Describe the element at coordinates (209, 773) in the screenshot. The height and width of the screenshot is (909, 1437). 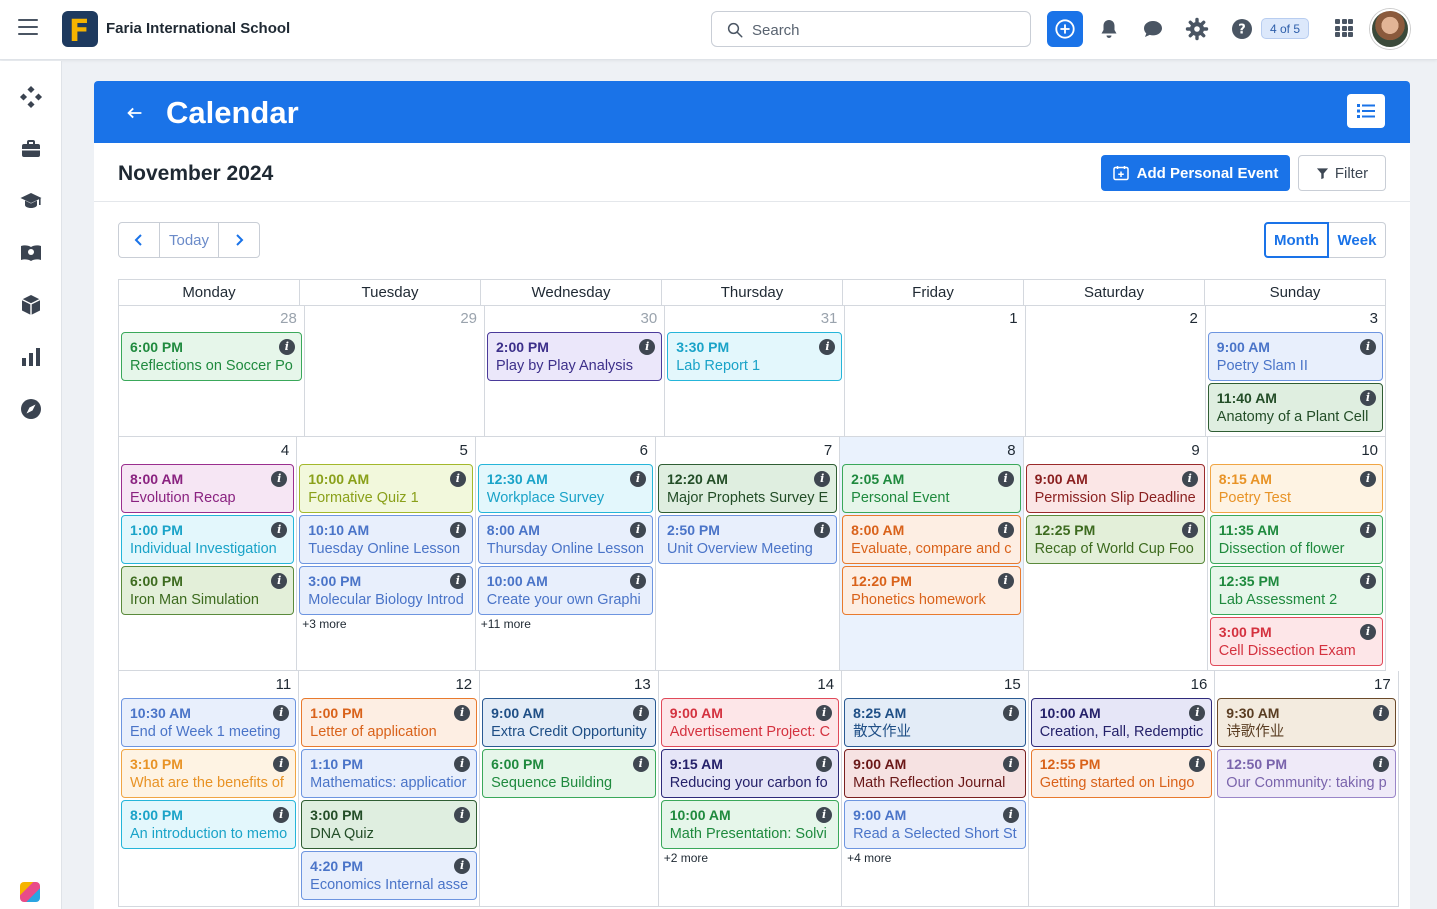
I see `event-card: 3:10 PM What are the benefits of i` at that location.